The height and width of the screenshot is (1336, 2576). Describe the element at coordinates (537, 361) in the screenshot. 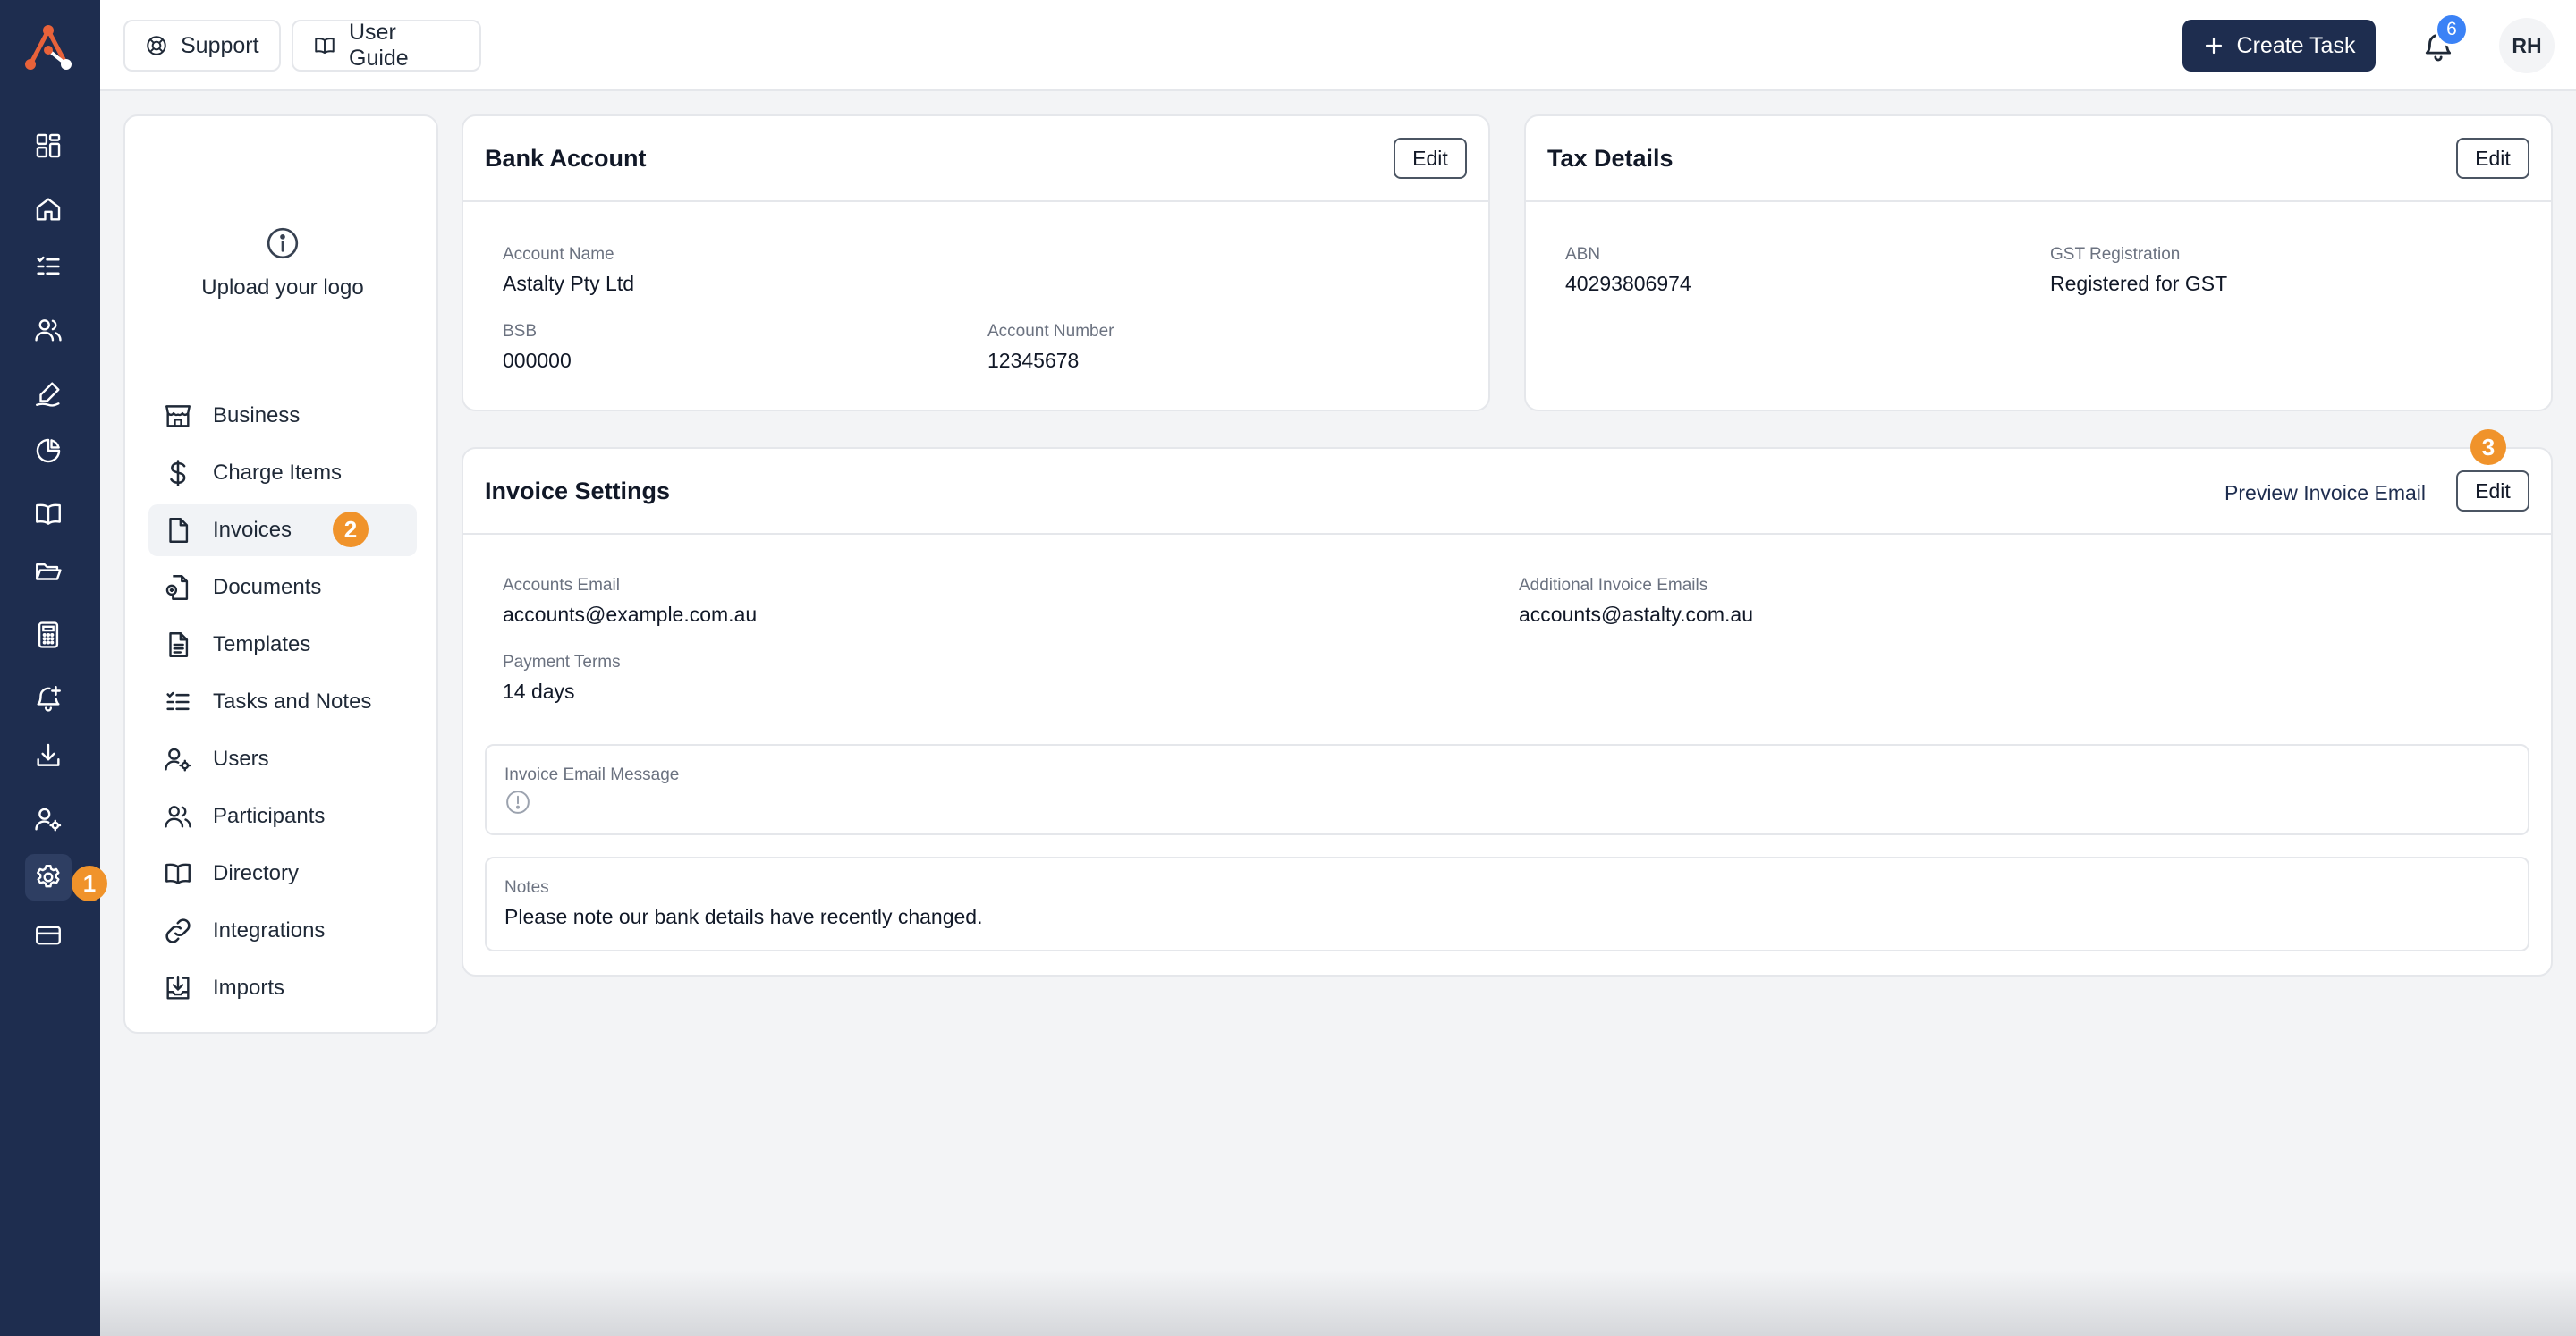

I see `bsb-value: 000000` at that location.